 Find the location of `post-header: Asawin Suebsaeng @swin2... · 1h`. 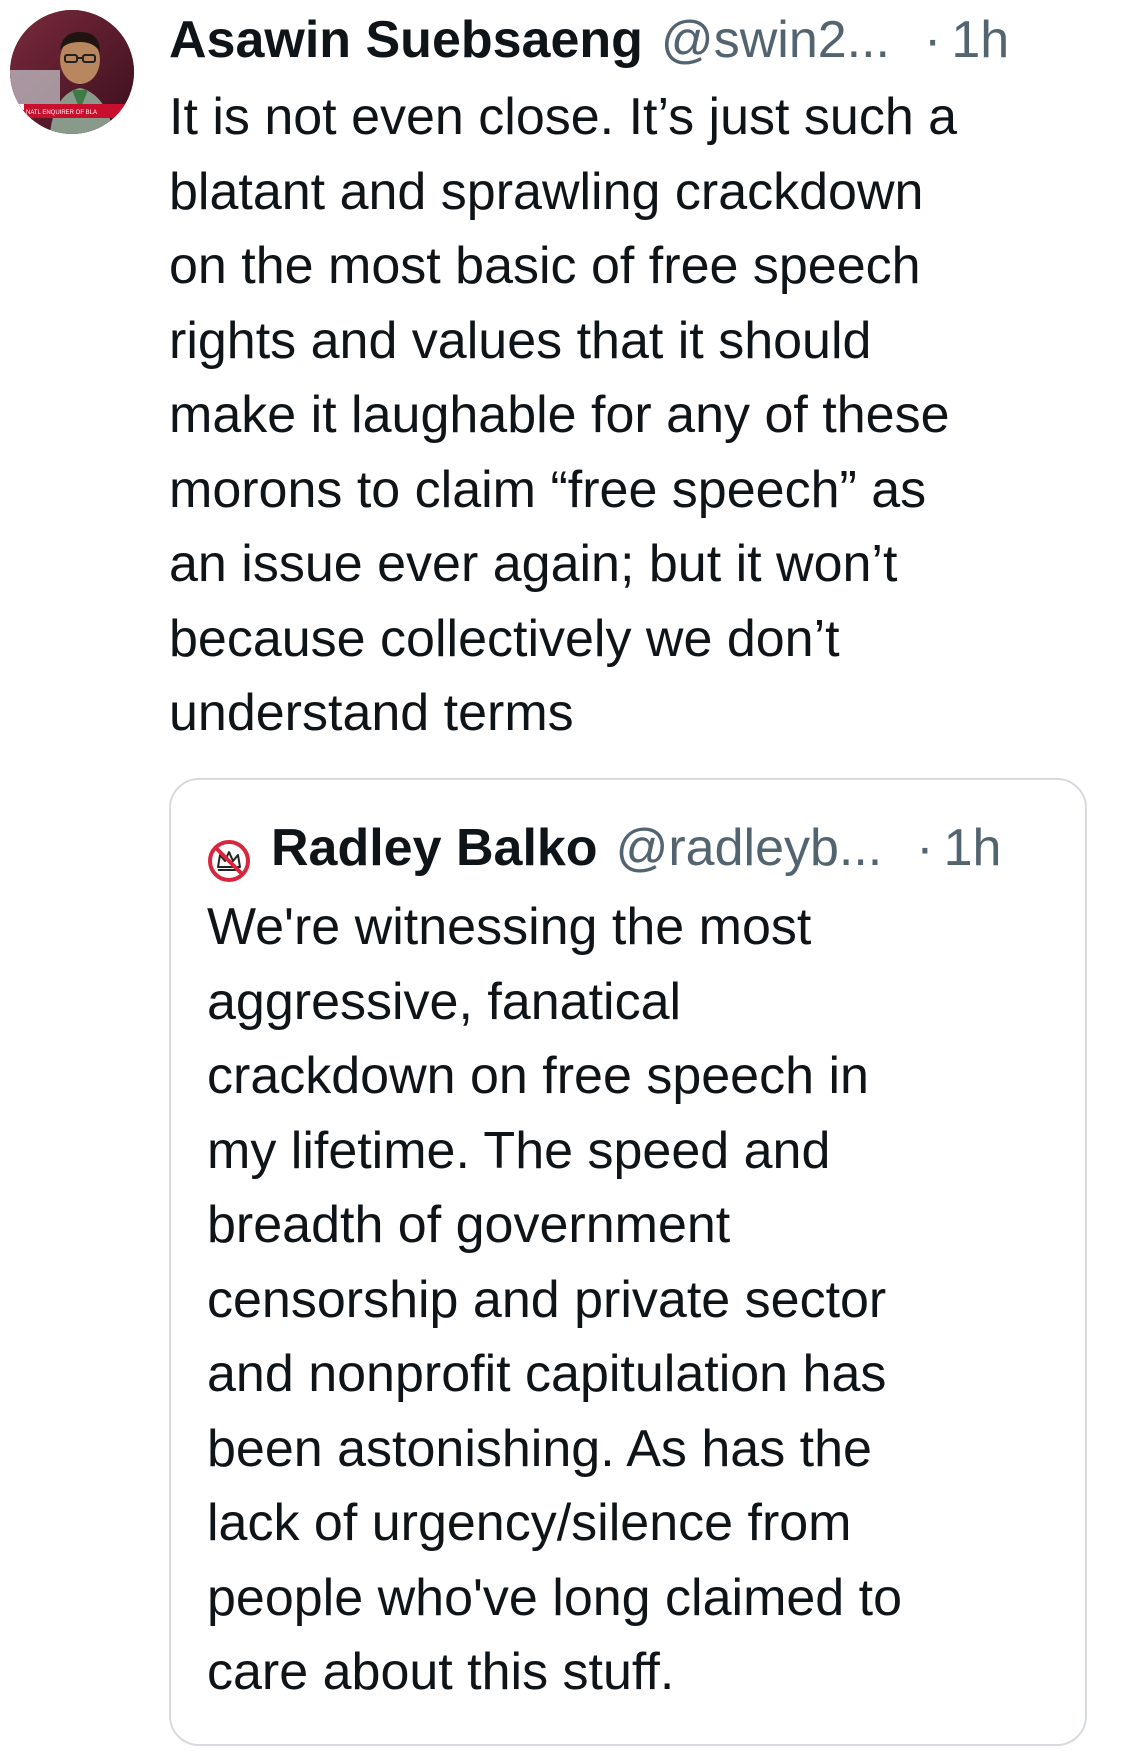

post-header: Asawin Suebsaeng @swin2... · 1h is located at coordinates (629, 40).